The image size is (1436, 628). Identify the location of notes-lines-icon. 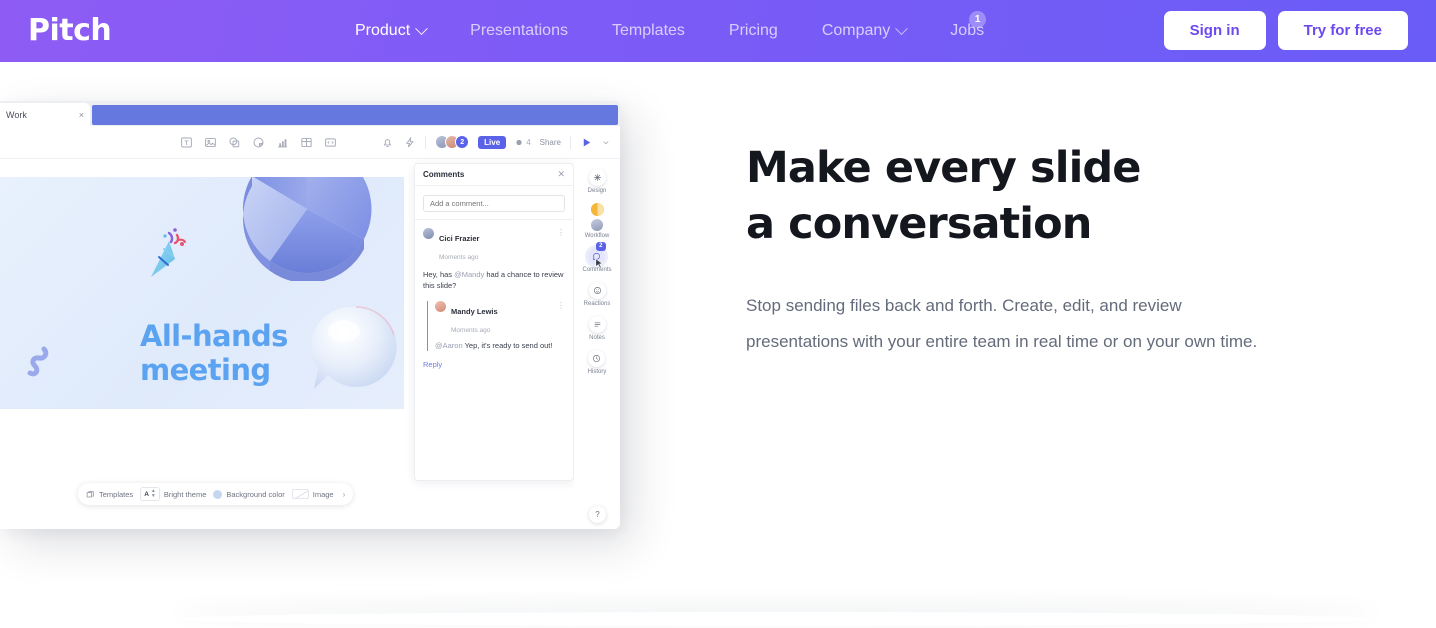
(597, 324).